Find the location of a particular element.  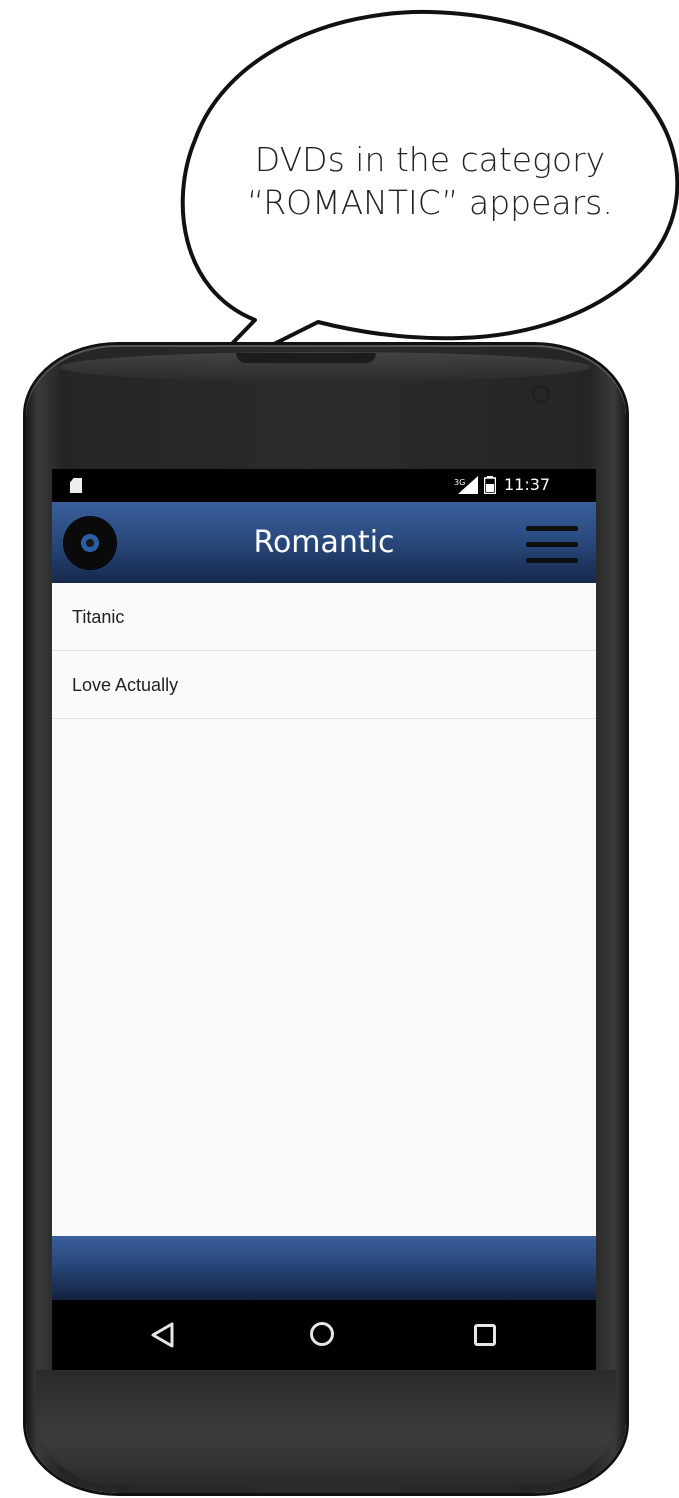

dvd-list: Titanic Love Actually is located at coordinates (324, 651).